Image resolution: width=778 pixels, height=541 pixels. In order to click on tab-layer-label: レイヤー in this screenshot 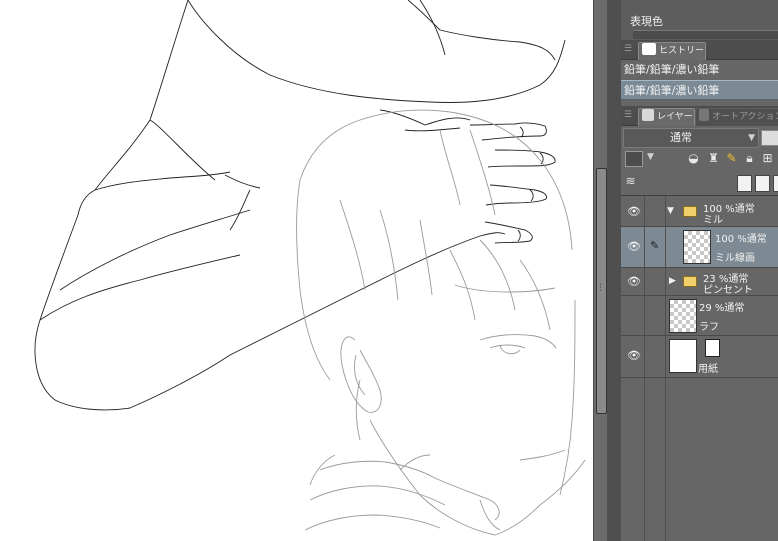, I will do `click(675, 117)`.